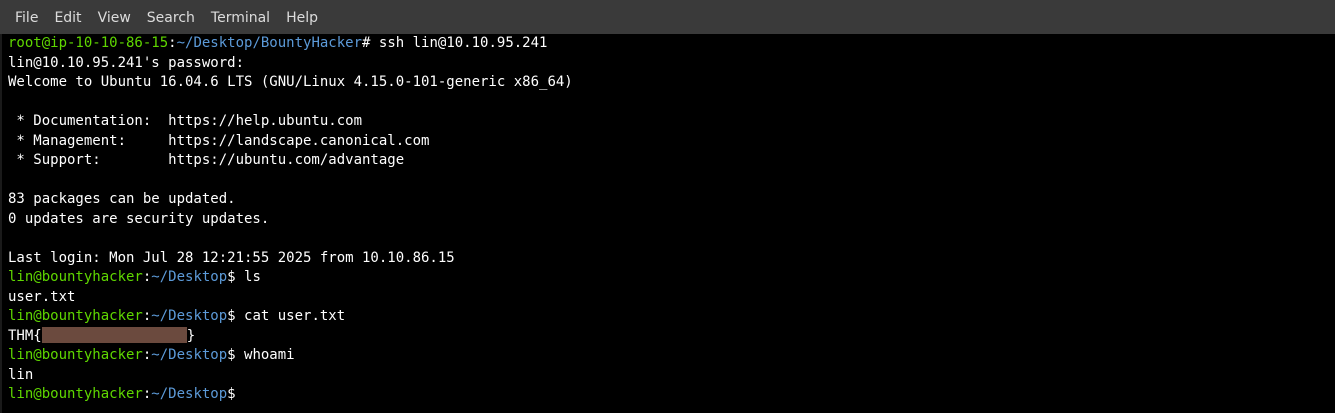 Image resolution: width=1335 pixels, height=413 pixels. What do you see at coordinates (671, 356) in the screenshot?
I see `prompt-line: lin@bountyhacker:~/Desktop$ whoami` at bounding box center [671, 356].